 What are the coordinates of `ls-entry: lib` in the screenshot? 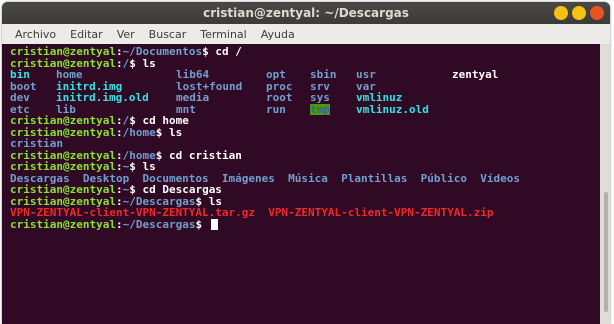 It's located at (66, 109).